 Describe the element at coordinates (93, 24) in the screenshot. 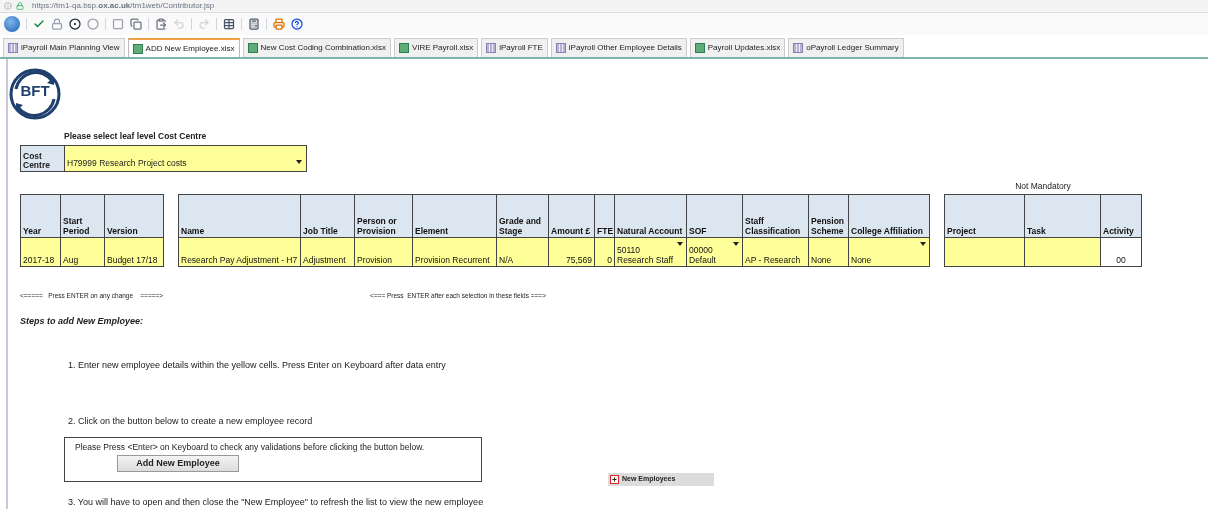

I see `circle-icon` at that location.